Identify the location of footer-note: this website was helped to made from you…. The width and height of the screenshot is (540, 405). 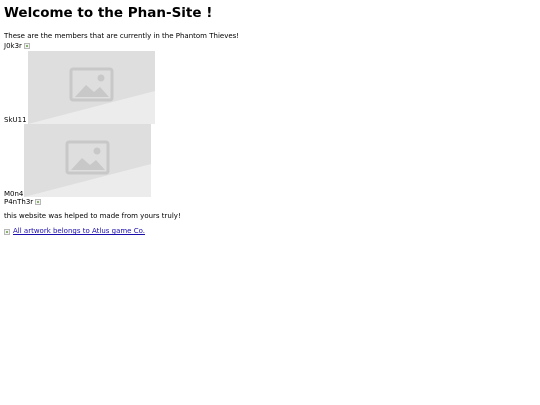
(92, 216).